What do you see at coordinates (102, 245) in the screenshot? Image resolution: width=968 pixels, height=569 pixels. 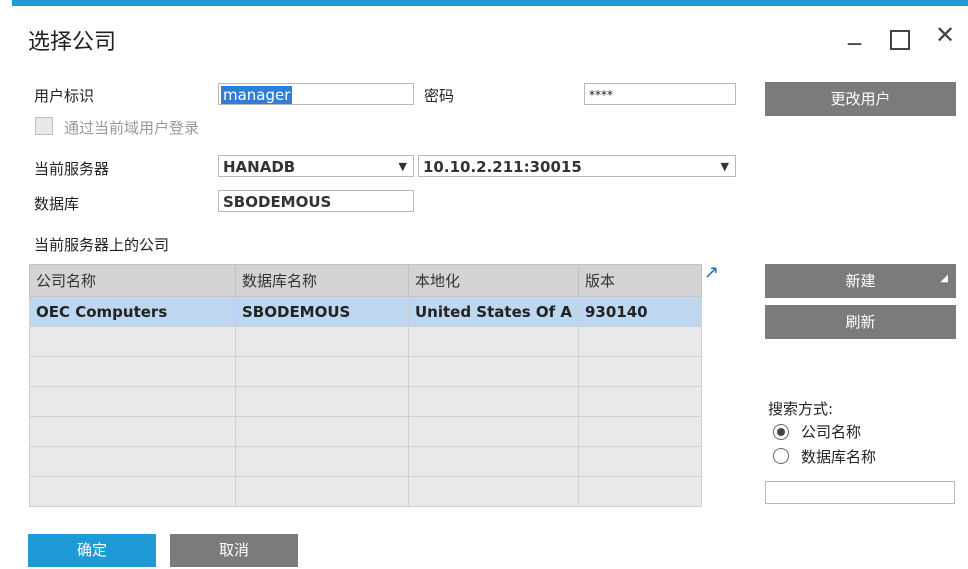 I see `companies-section-label: 当前服务器上的公司` at bounding box center [102, 245].